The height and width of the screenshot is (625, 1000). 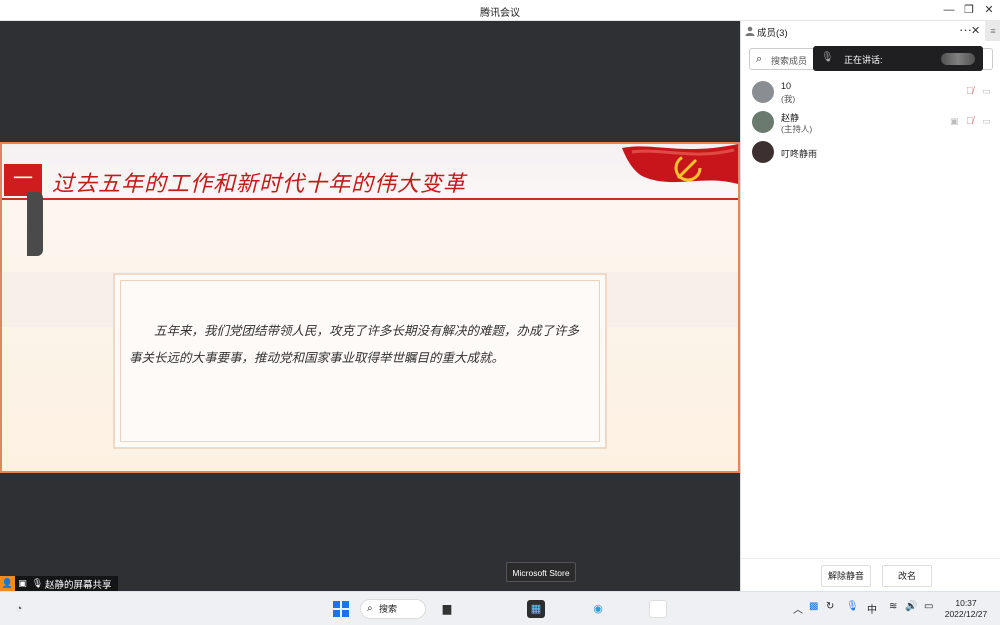 I want to click on party-flag-icon, so click(x=680, y=164).